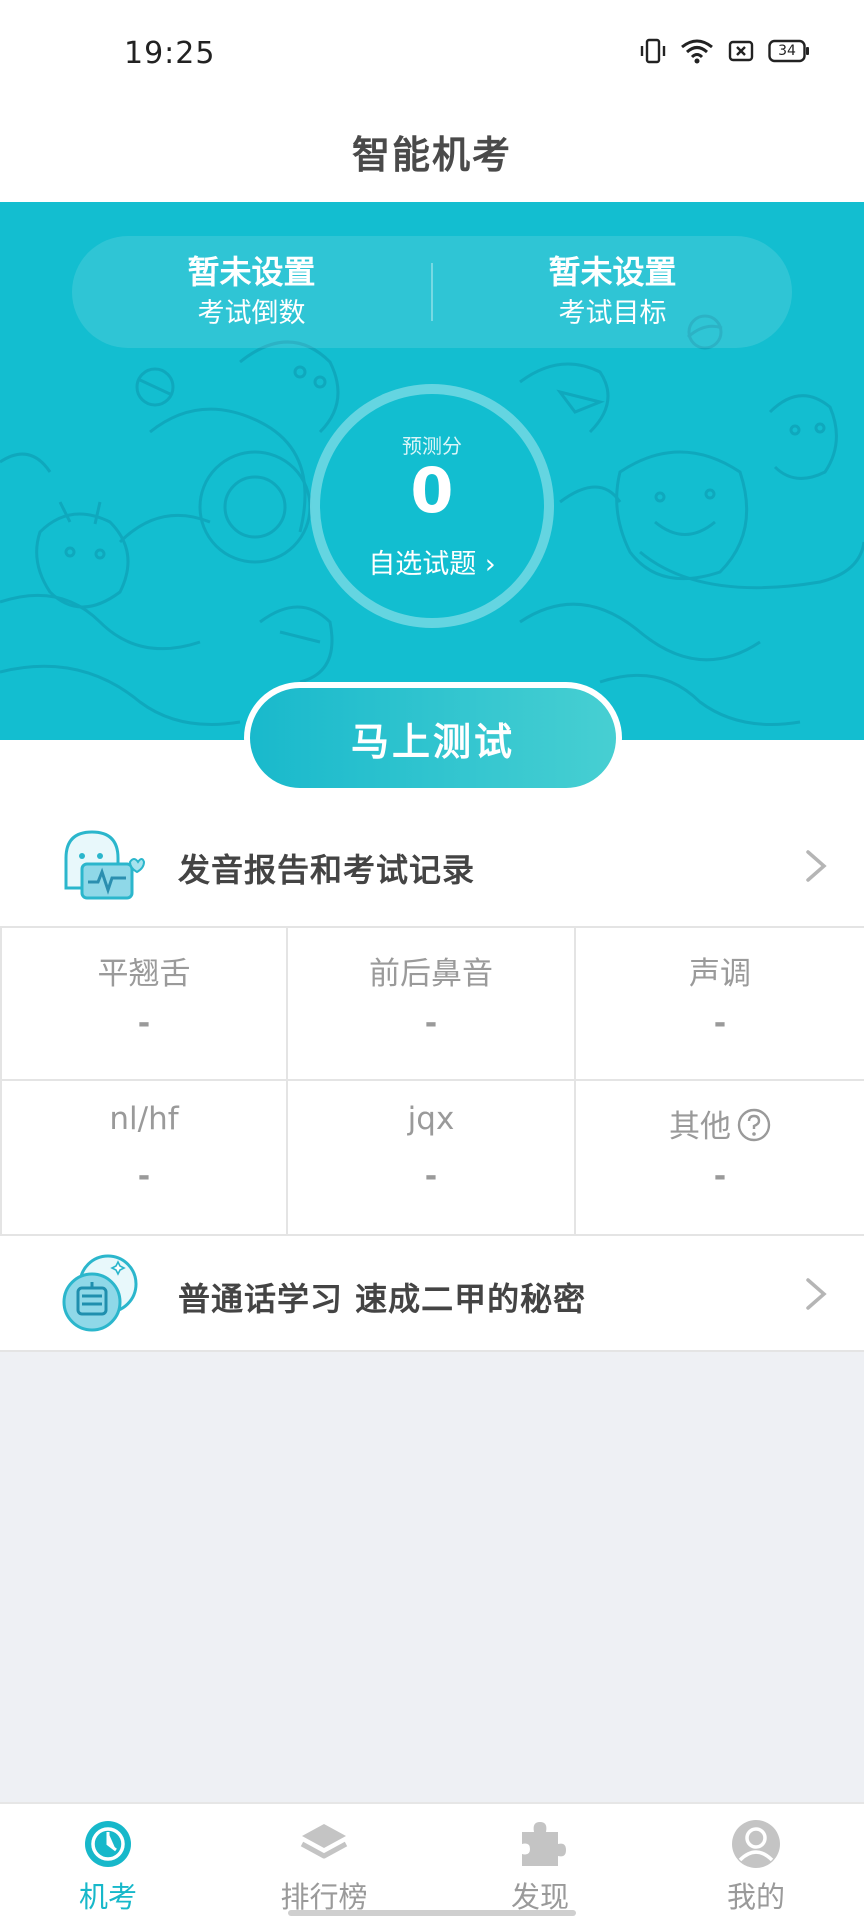  I want to click on stat-title: jqx, so click(431, 1119).